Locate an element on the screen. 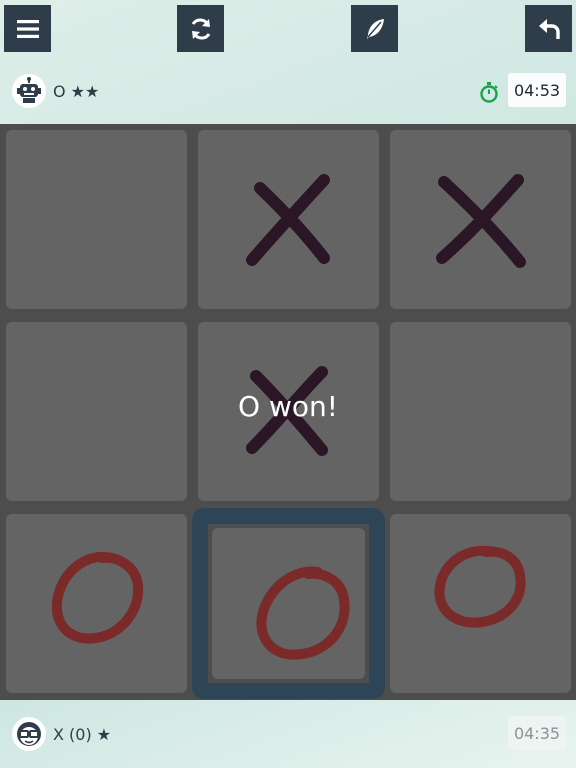 Image resolution: width=576 pixels, height=768 pixels. top-player-timer: 04:53 is located at coordinates (537, 90).